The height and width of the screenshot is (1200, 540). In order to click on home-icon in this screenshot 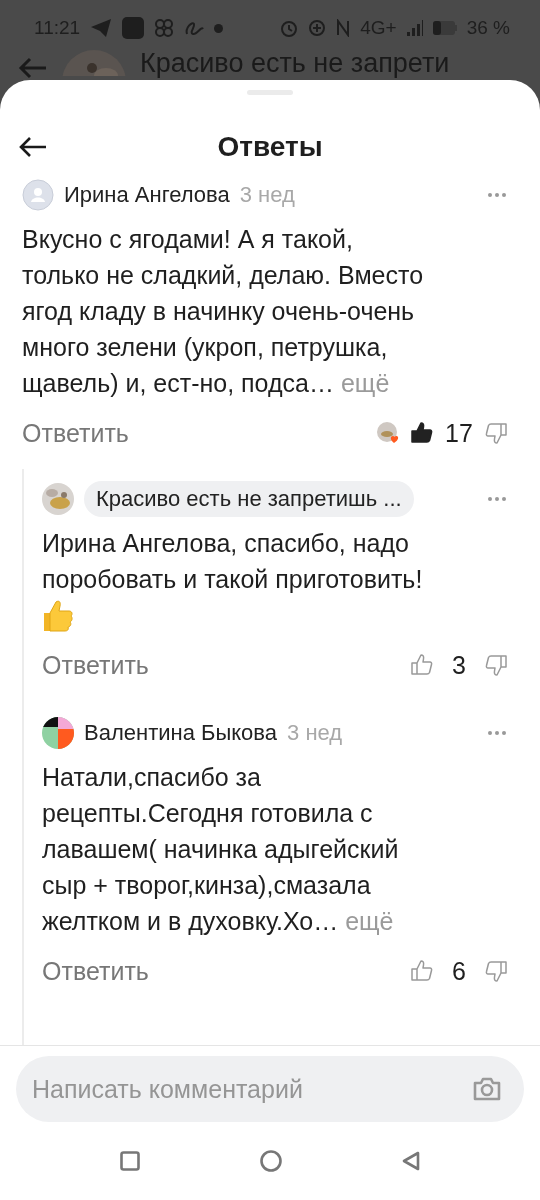, I will do `click(271, 1161)`.